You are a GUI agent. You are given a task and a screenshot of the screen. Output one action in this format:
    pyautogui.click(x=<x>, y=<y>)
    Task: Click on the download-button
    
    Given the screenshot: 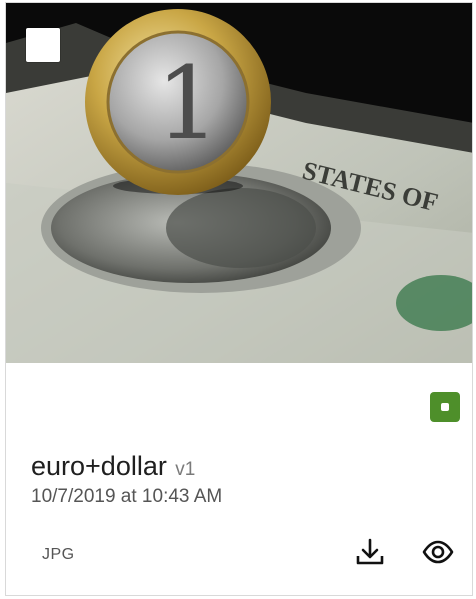 What is the action you would take?
    pyautogui.click(x=370, y=552)
    